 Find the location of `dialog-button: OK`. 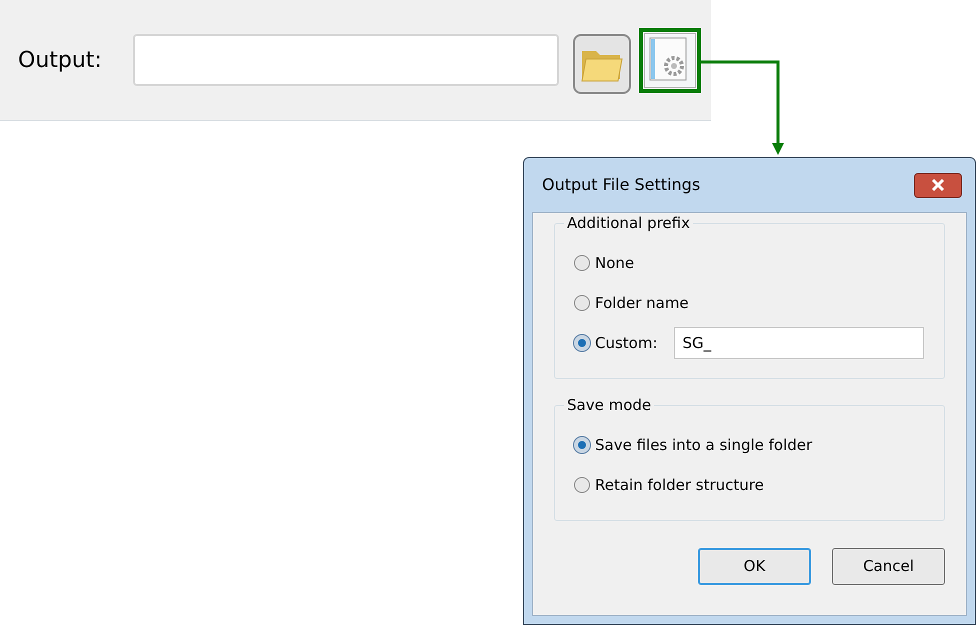

dialog-button: OK is located at coordinates (754, 566).